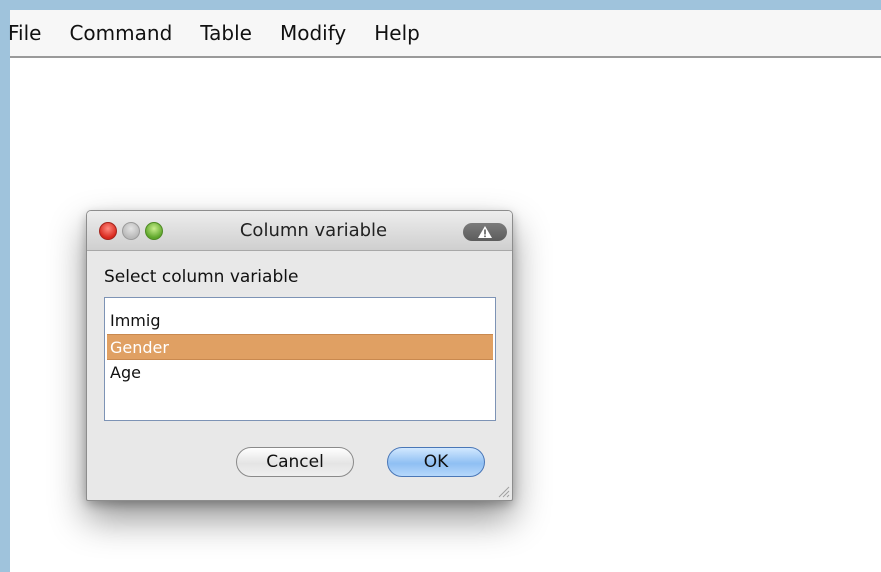  What do you see at coordinates (31, 33) in the screenshot?
I see `menu-file: File` at bounding box center [31, 33].